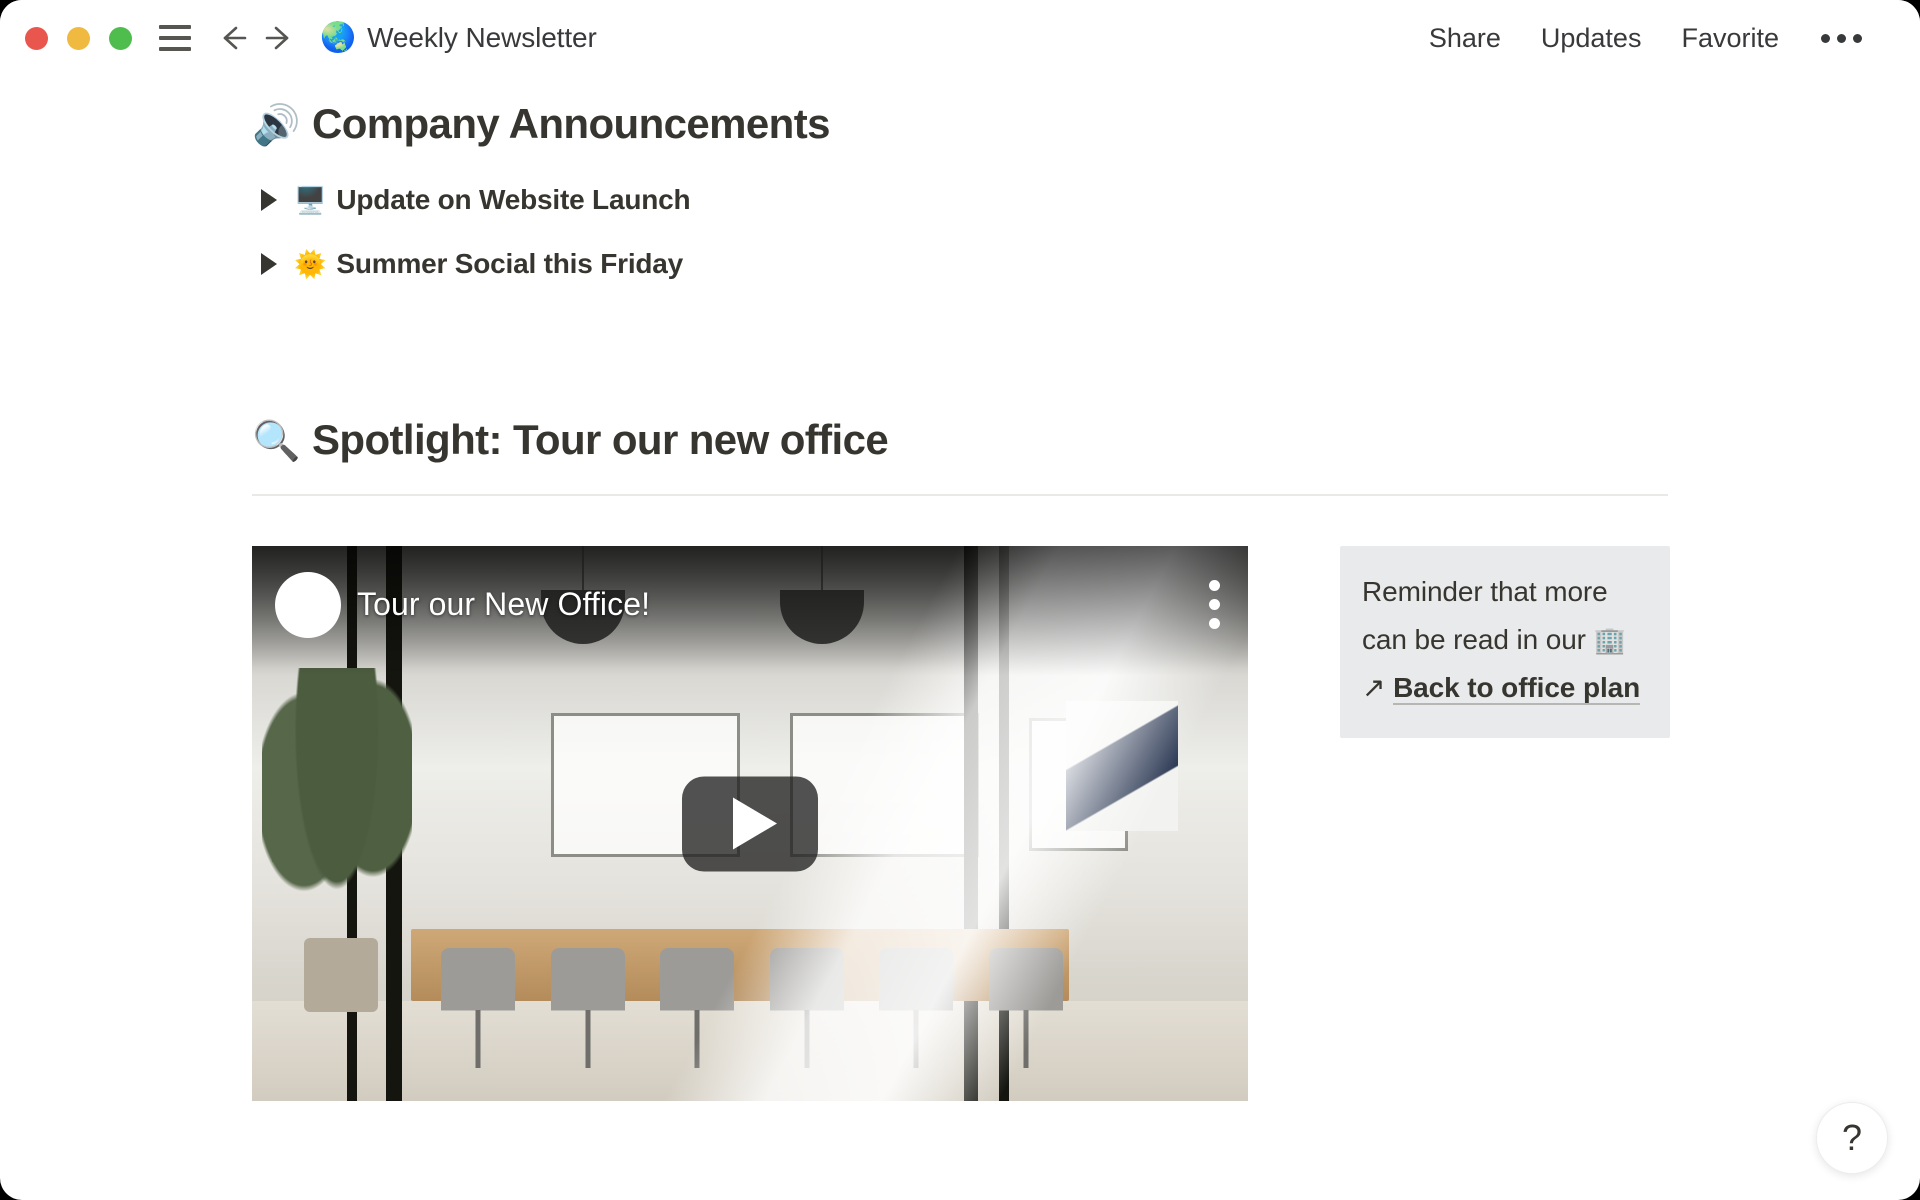 This screenshot has height=1200, width=1920. I want to click on sun-icon: 🌞, so click(310, 263).